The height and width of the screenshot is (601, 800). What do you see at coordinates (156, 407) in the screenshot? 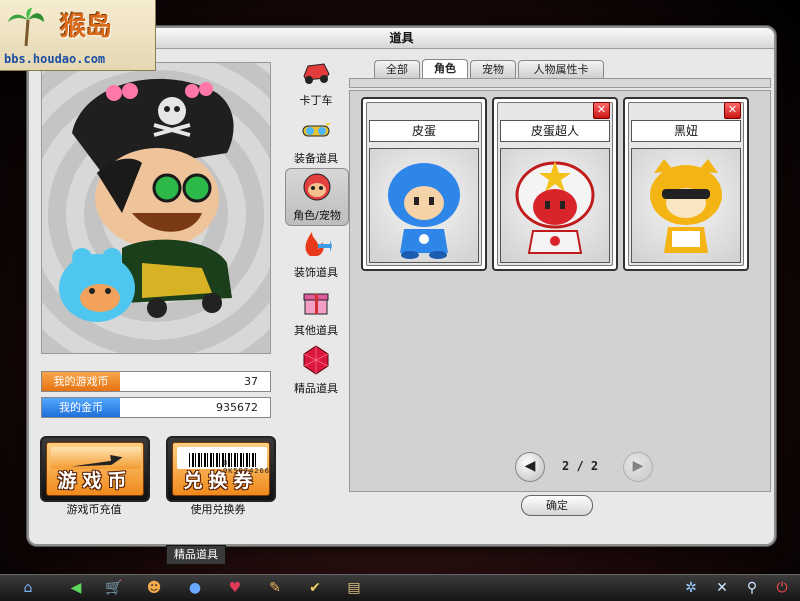
I see `gold-coin-stat: 我的金币 935672` at bounding box center [156, 407].